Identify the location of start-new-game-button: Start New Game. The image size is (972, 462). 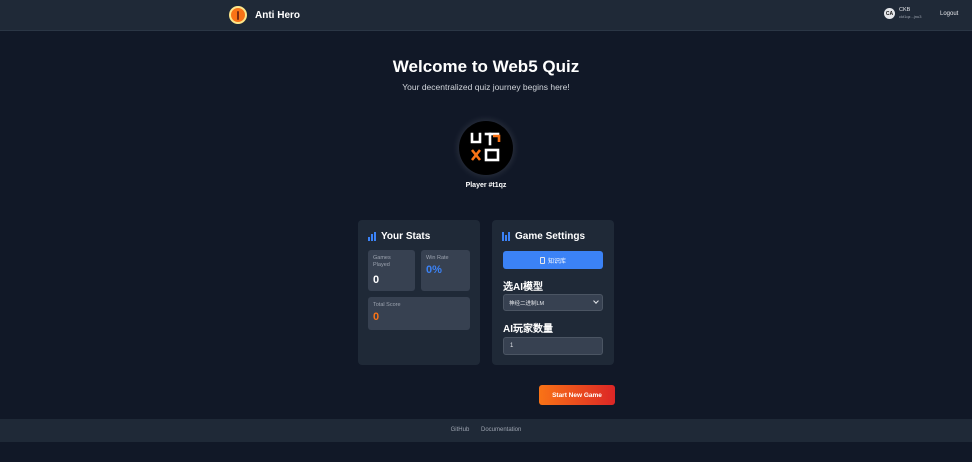
(577, 395).